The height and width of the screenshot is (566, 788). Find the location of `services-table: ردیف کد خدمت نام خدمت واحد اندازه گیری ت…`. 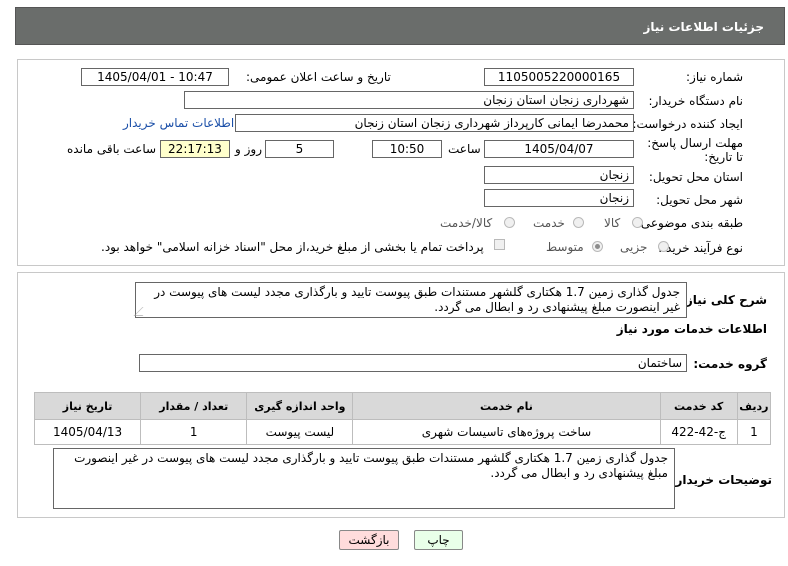

services-table: ردیف کد خدمت نام خدمت واحد اندازه گیری ت… is located at coordinates (402, 418).